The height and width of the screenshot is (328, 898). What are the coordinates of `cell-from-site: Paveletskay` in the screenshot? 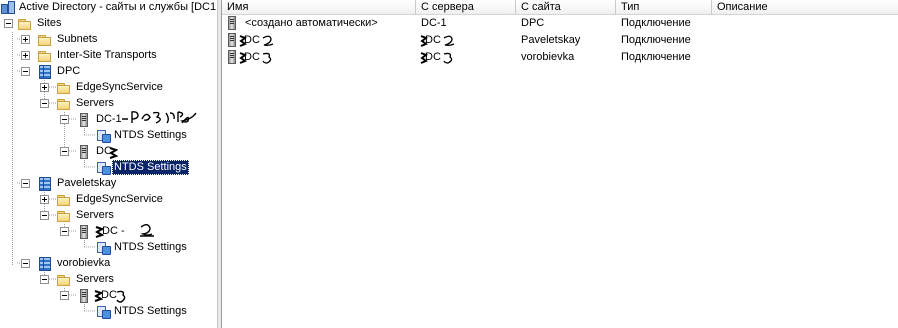 It's located at (551, 40).